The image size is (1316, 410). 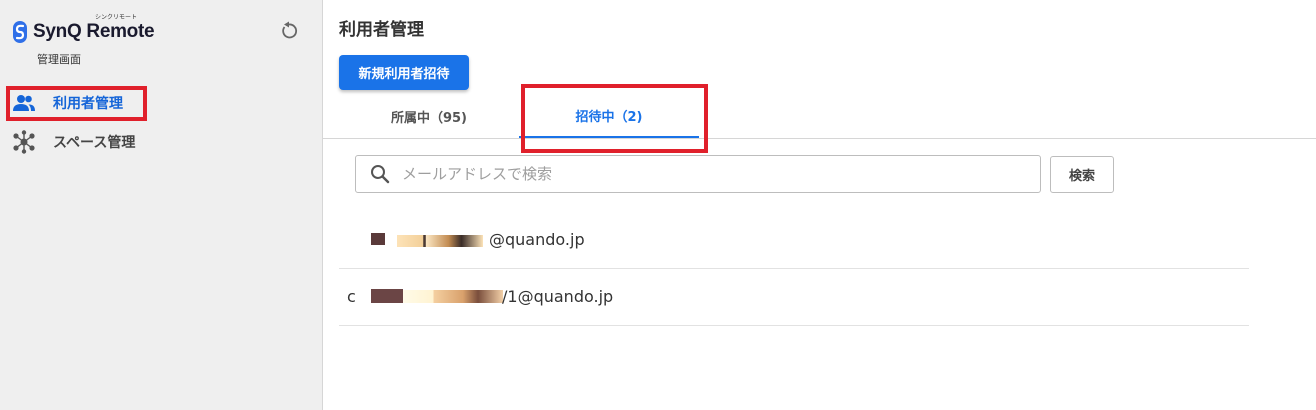 I want to click on sidebar-item-spaces: スペース管理, so click(x=73, y=142).